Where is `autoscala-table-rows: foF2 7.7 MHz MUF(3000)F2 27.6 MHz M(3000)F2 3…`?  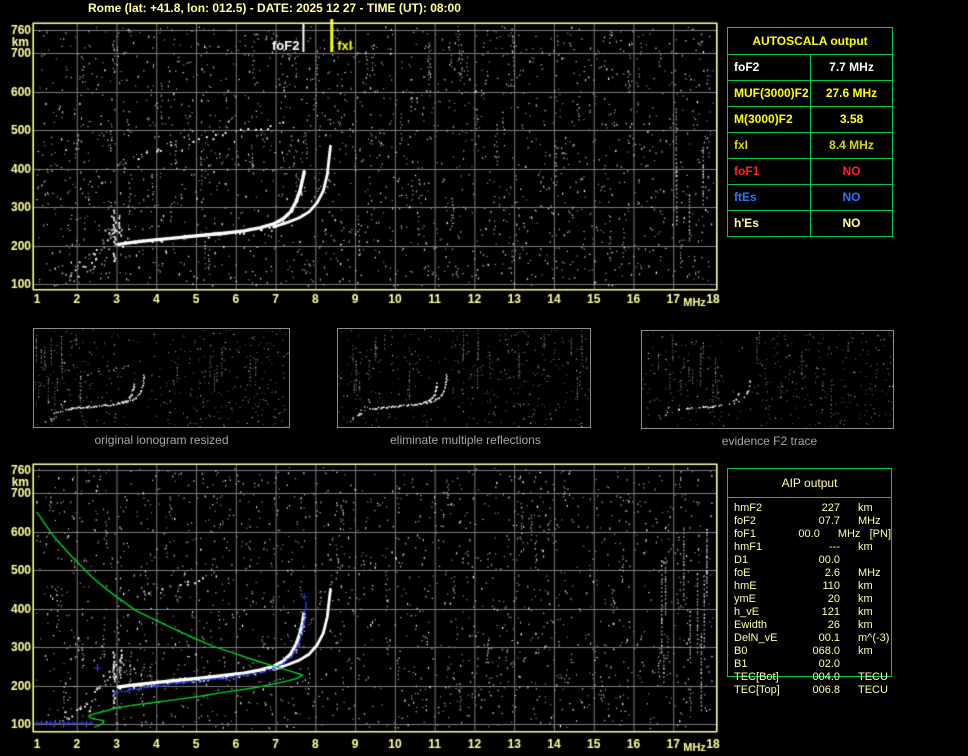
autoscala-table-rows: foF2 7.7 MHz MUF(3000)F2 27.6 MHz M(3000)F2 3… is located at coordinates (810, 145).